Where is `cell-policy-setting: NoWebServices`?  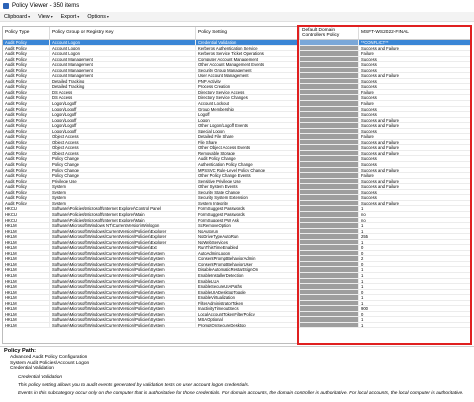 cell-policy-setting: NoWebServices is located at coordinates (248, 242).